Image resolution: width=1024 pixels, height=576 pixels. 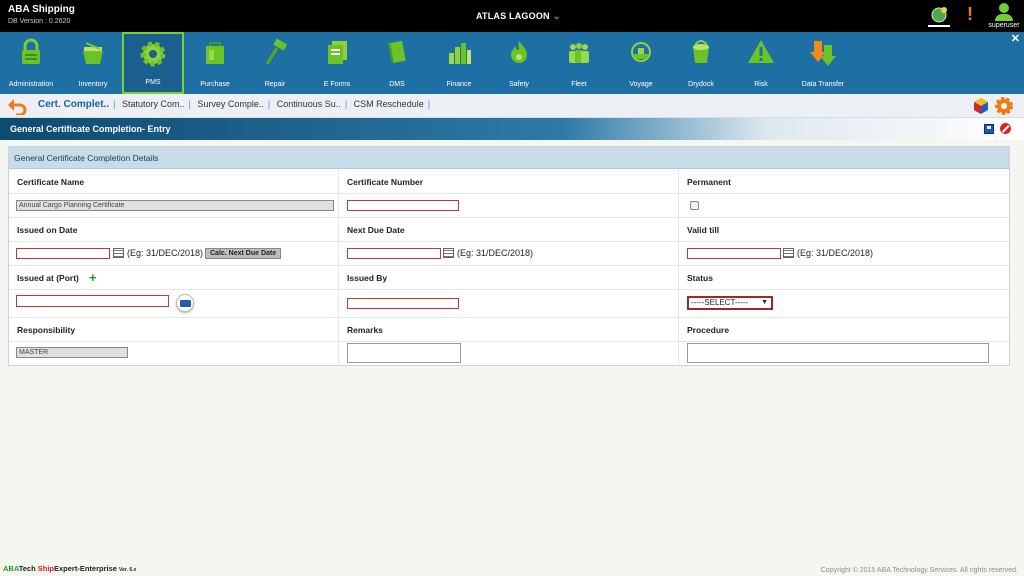 I want to click on lock-icon, so click(x=31, y=52).